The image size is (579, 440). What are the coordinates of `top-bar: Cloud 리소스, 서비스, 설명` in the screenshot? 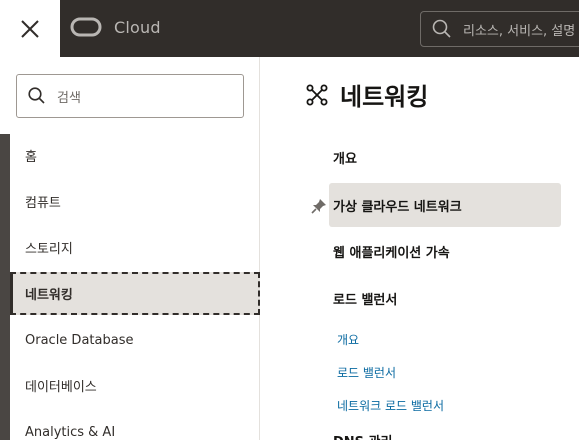 It's located at (289, 28).